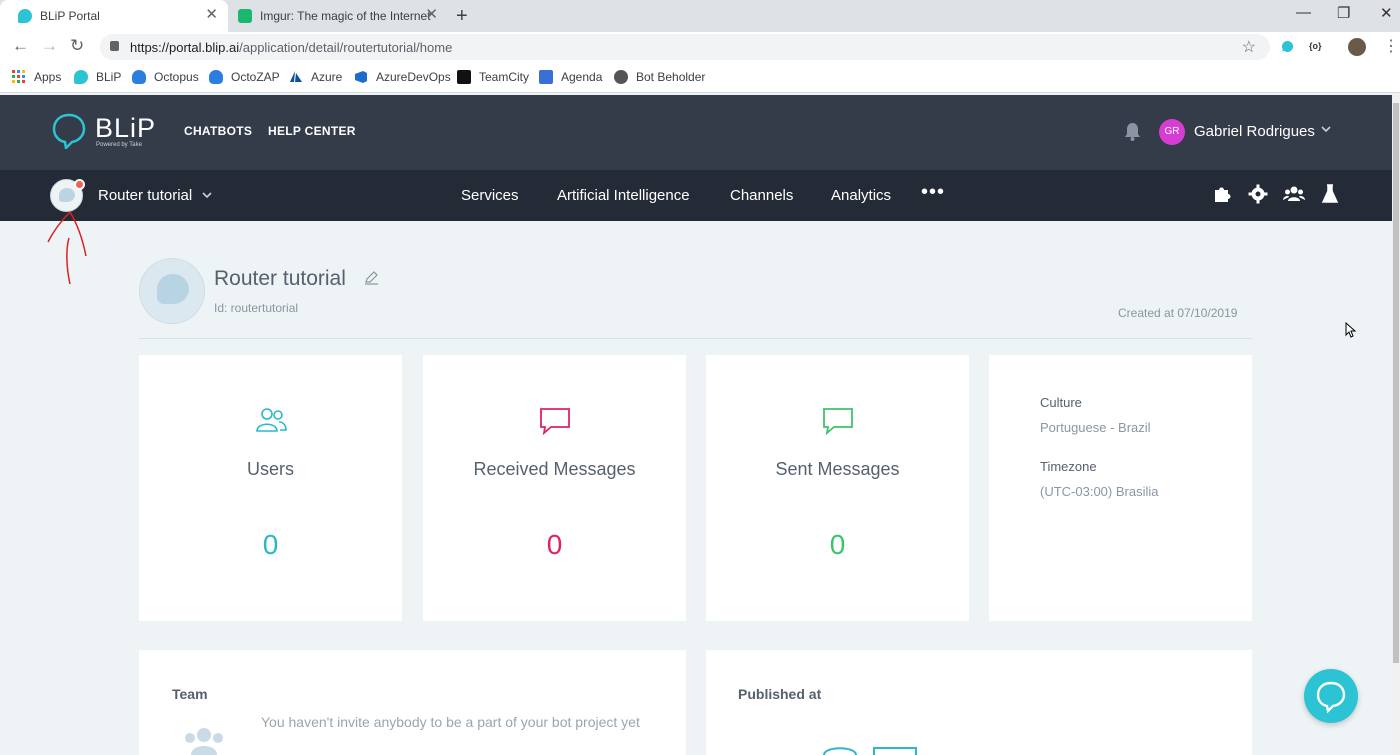 The image size is (1400, 755). Describe the element at coordinates (218, 131) in the screenshot. I see `nav-chatbots: CHATBOTS` at that location.